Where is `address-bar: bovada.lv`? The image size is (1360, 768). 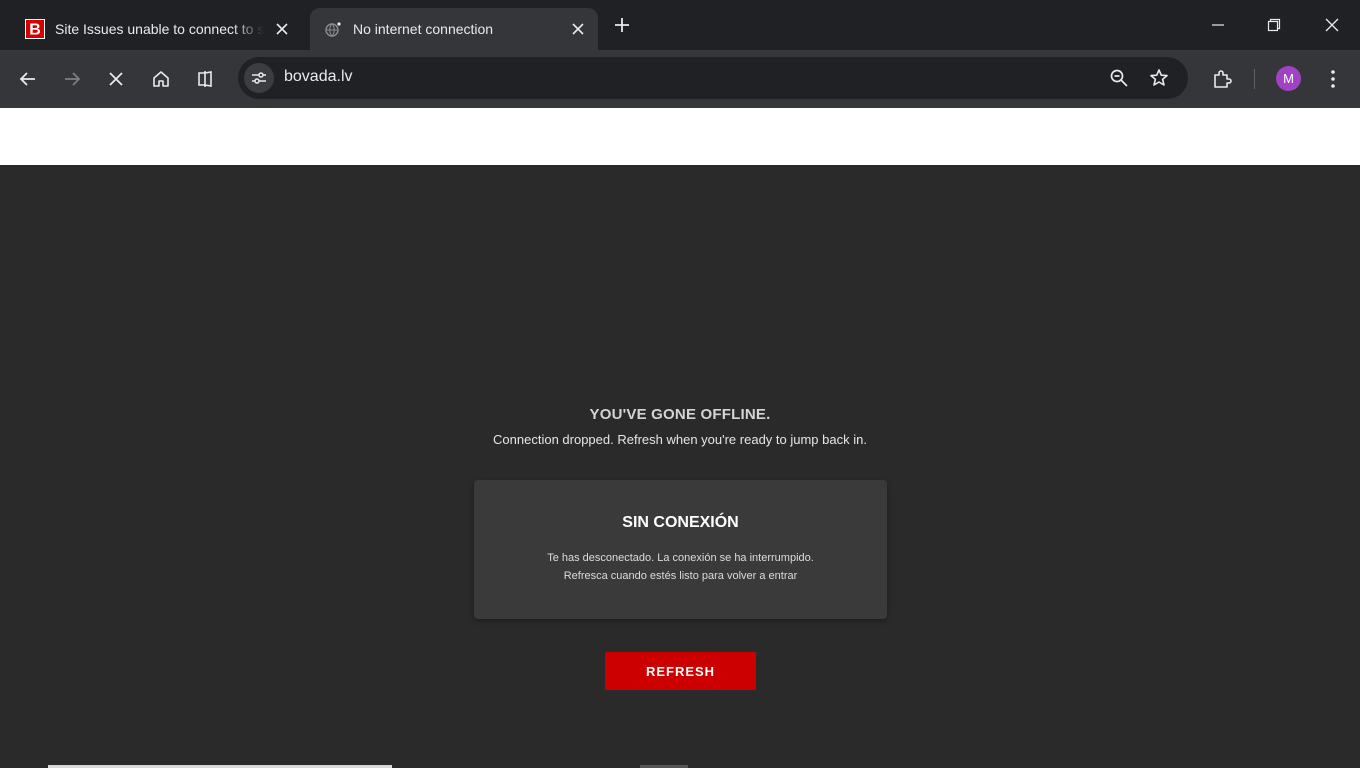 address-bar: bovada.lv is located at coordinates (713, 78).